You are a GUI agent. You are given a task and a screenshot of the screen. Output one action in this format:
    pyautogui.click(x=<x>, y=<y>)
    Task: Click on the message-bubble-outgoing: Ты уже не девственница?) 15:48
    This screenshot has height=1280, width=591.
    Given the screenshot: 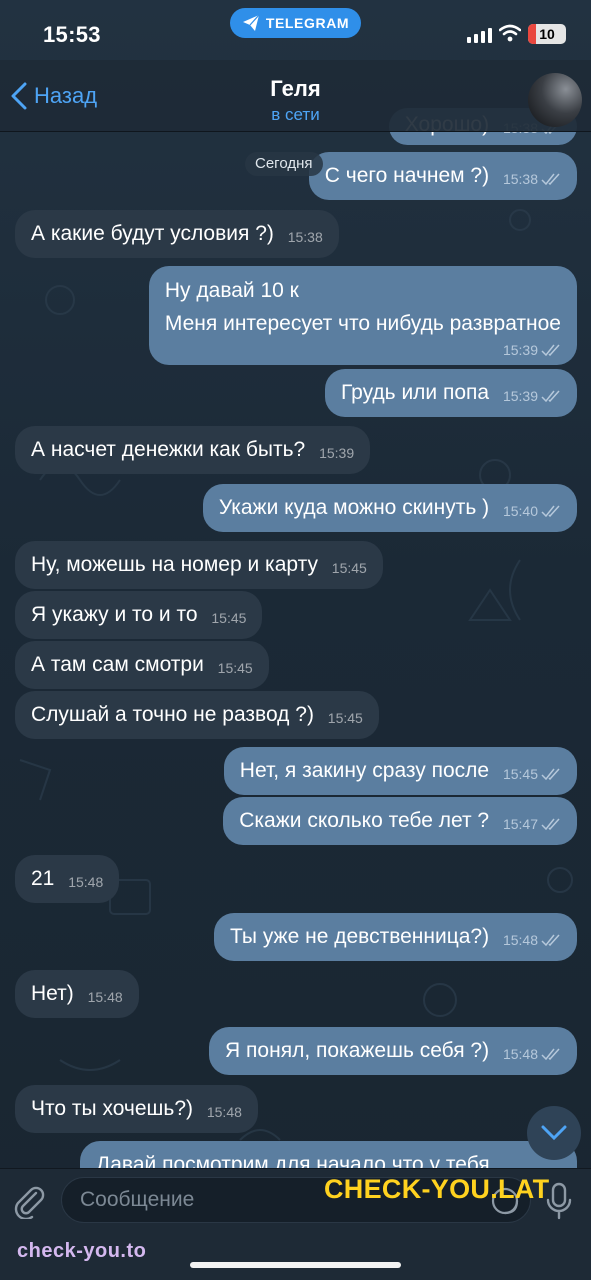 What is the action you would take?
    pyautogui.click(x=395, y=938)
    